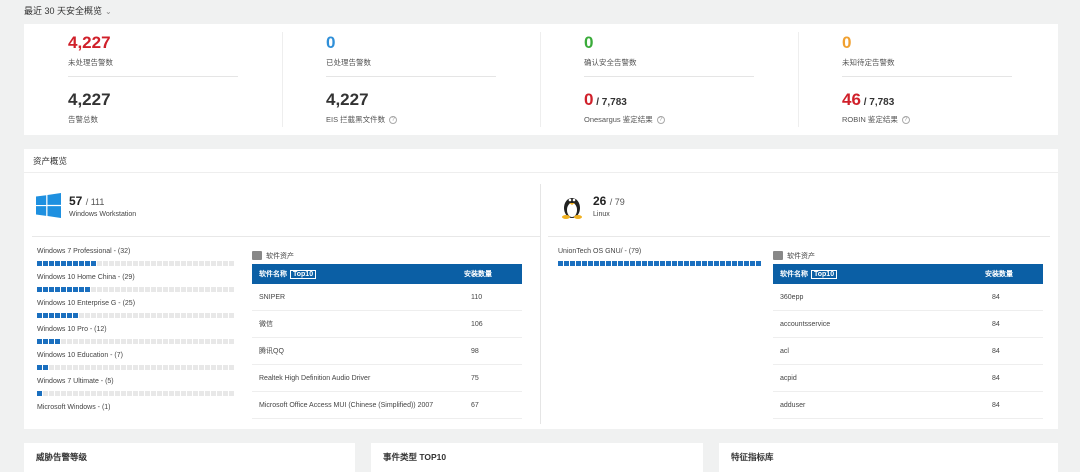 The width and height of the screenshot is (1080, 472). What do you see at coordinates (788, 378) in the screenshot?
I see `software-name: acpid` at bounding box center [788, 378].